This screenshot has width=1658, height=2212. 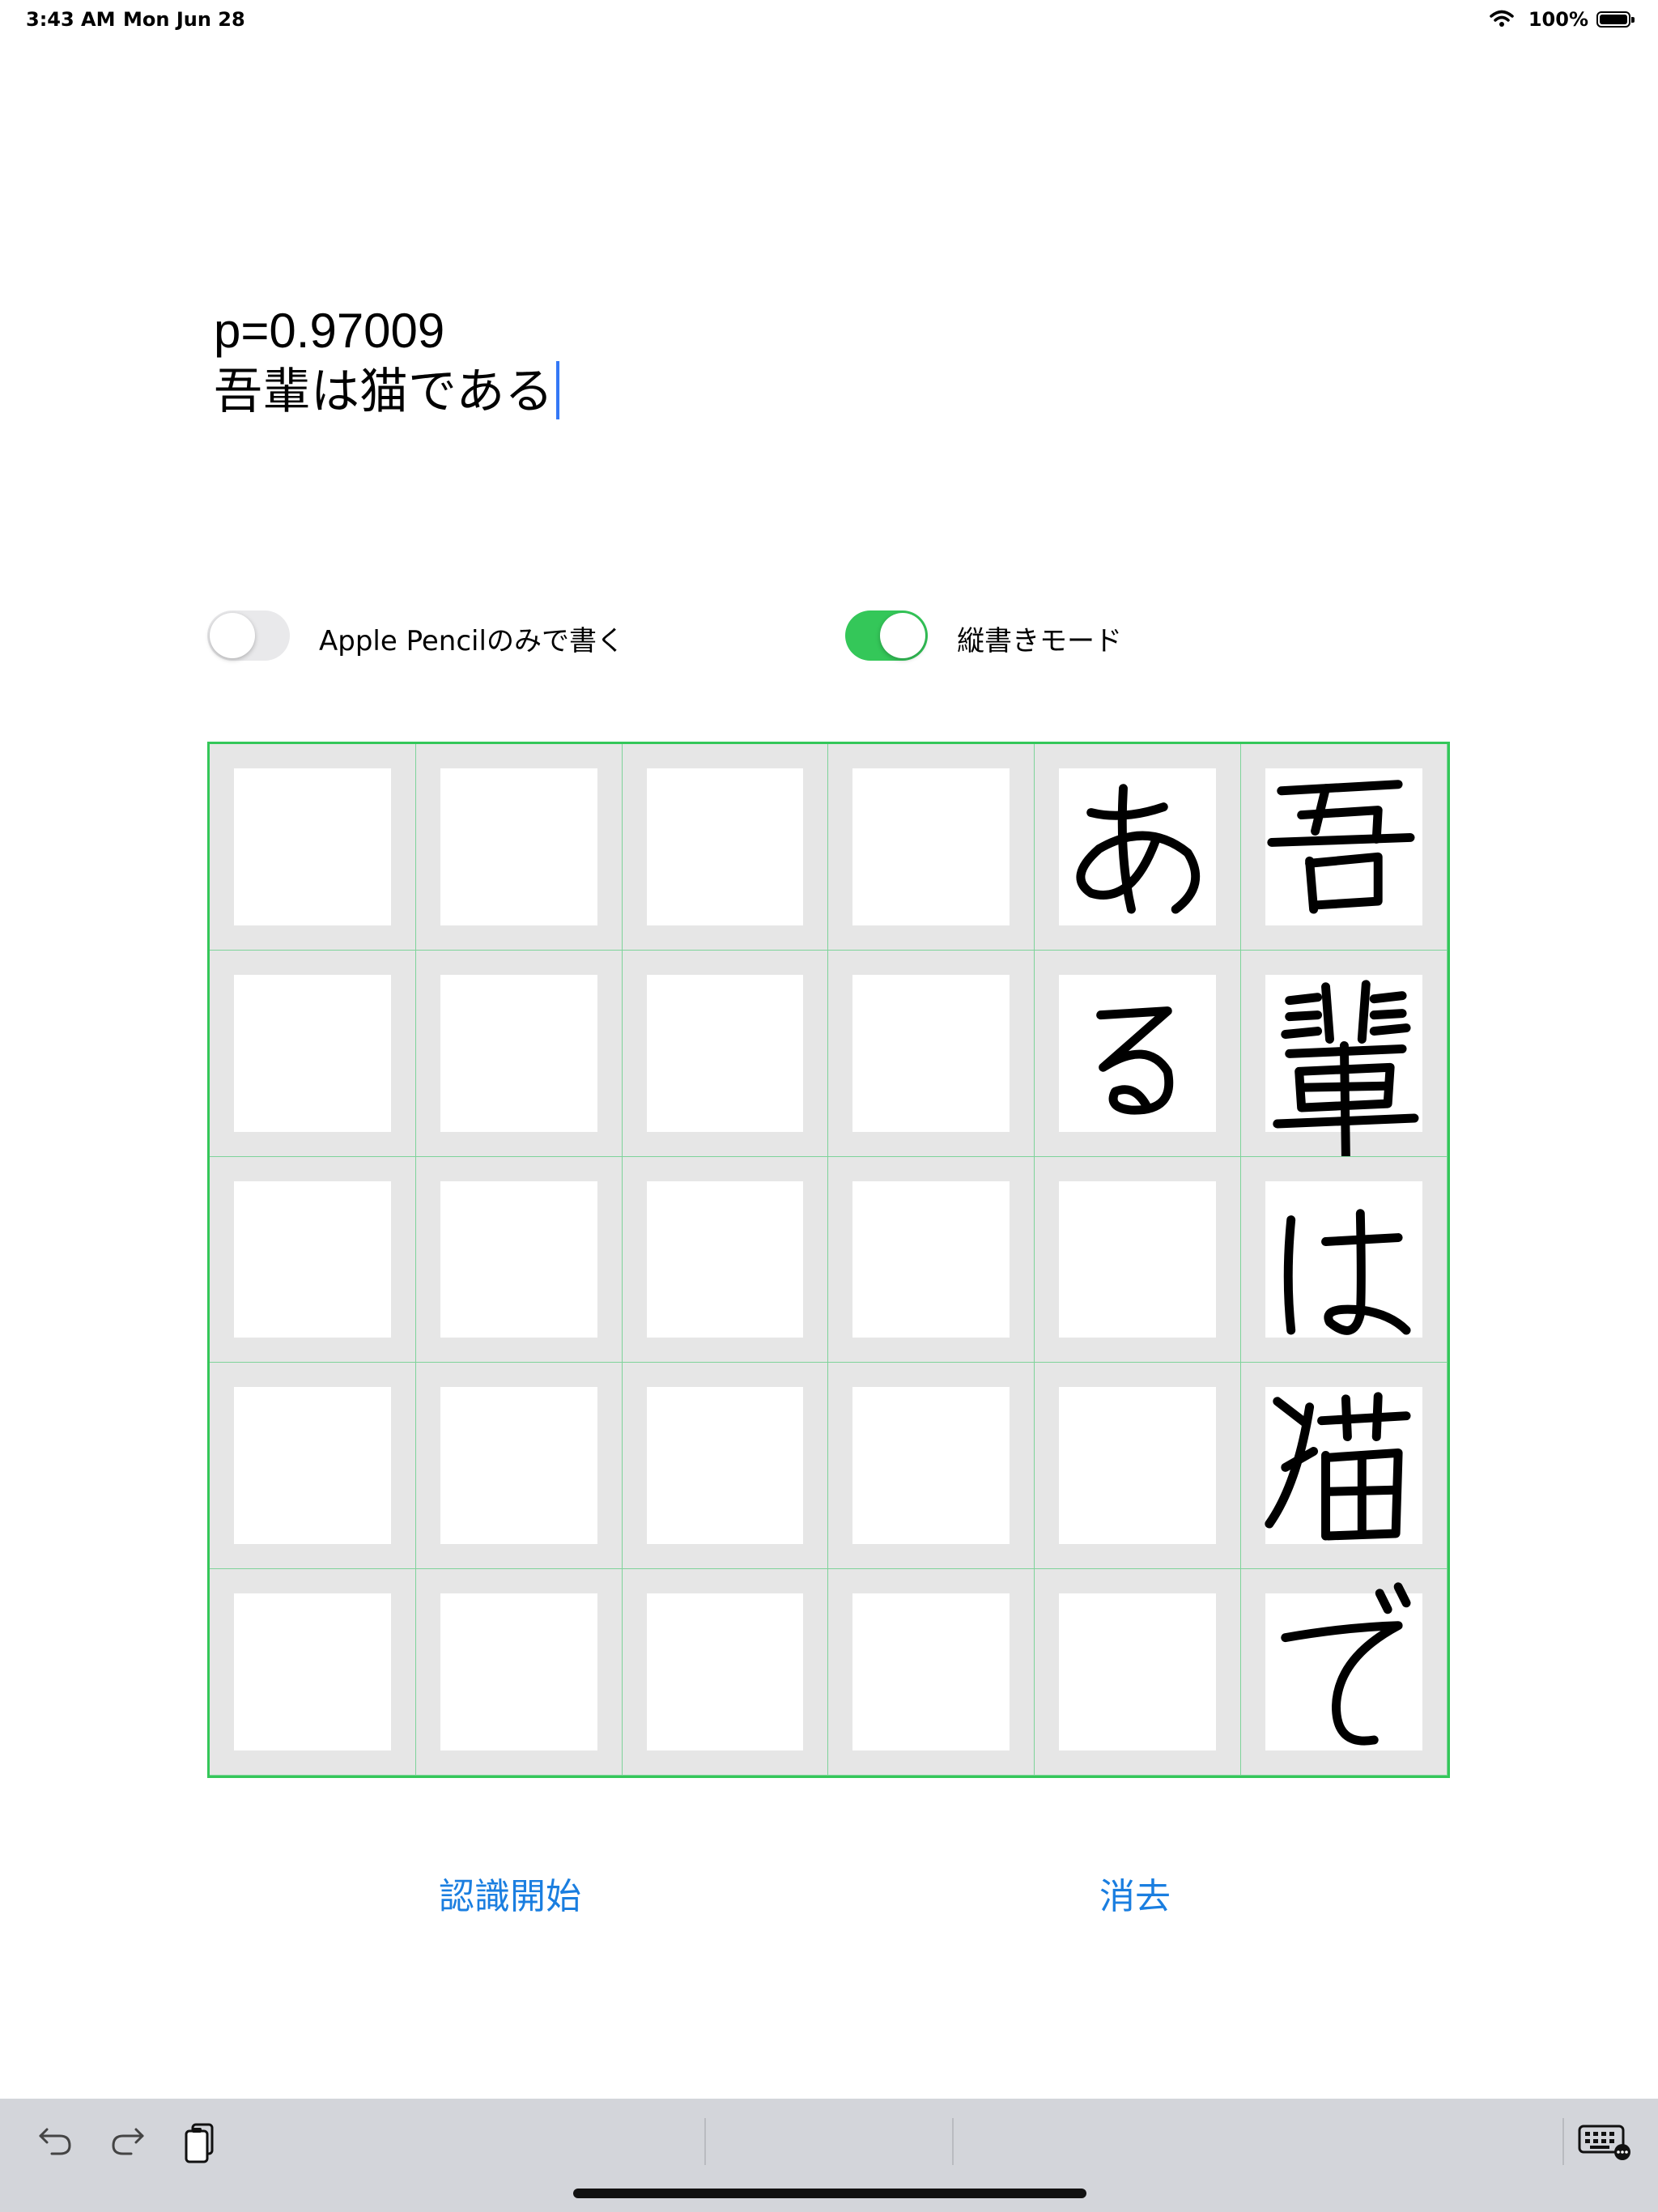 I want to click on text-caret, so click(x=558, y=390).